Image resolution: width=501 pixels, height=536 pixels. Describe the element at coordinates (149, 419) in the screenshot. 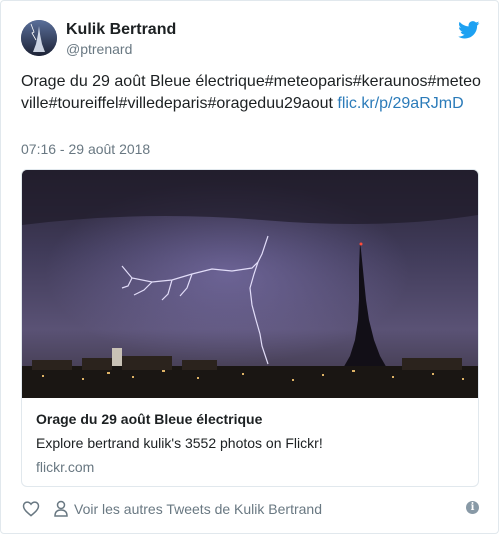

I see `media-title: Orage du 29 août Bleue électrique` at that location.